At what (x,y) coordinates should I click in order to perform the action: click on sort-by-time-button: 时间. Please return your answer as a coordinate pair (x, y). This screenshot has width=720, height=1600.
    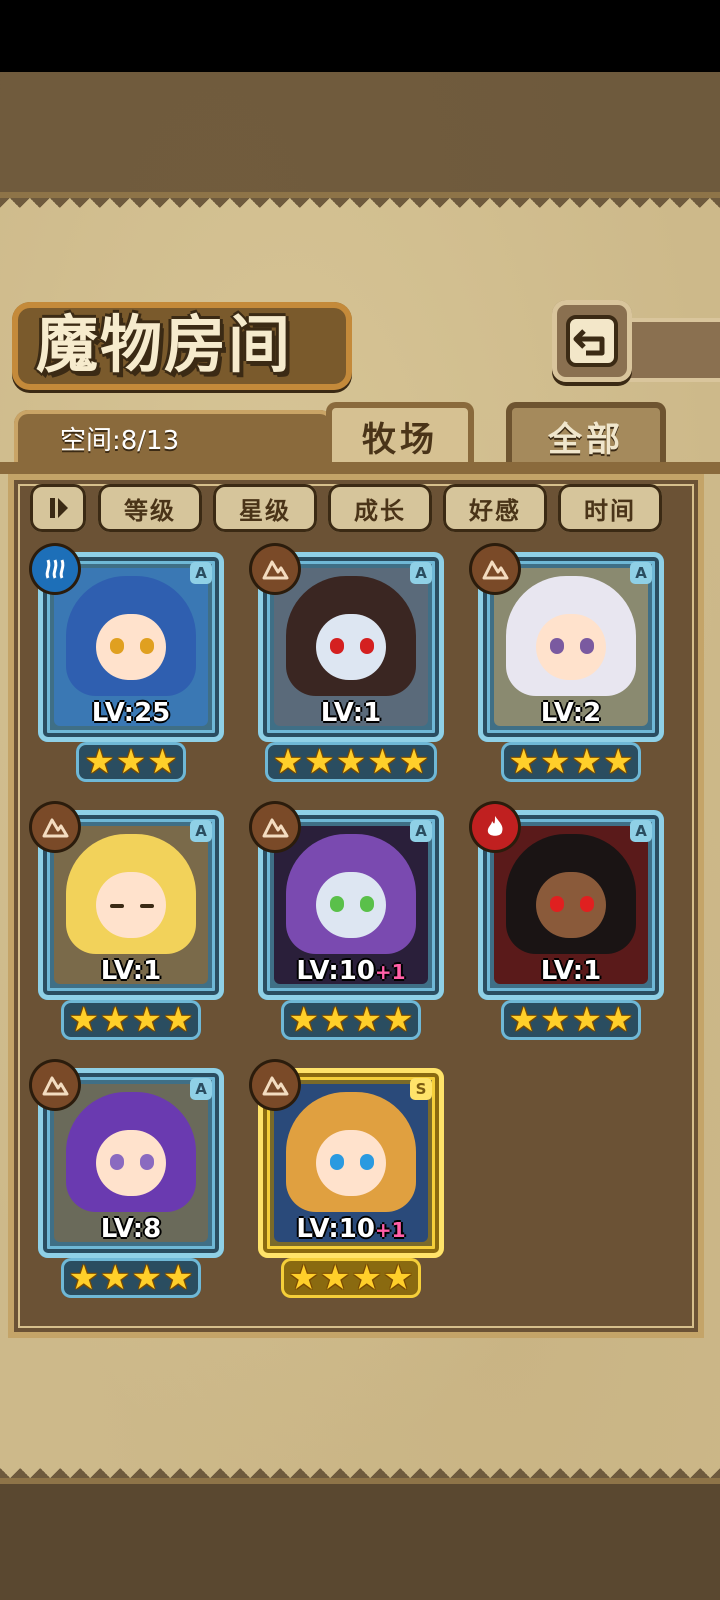
    Looking at the image, I should click on (610, 508).